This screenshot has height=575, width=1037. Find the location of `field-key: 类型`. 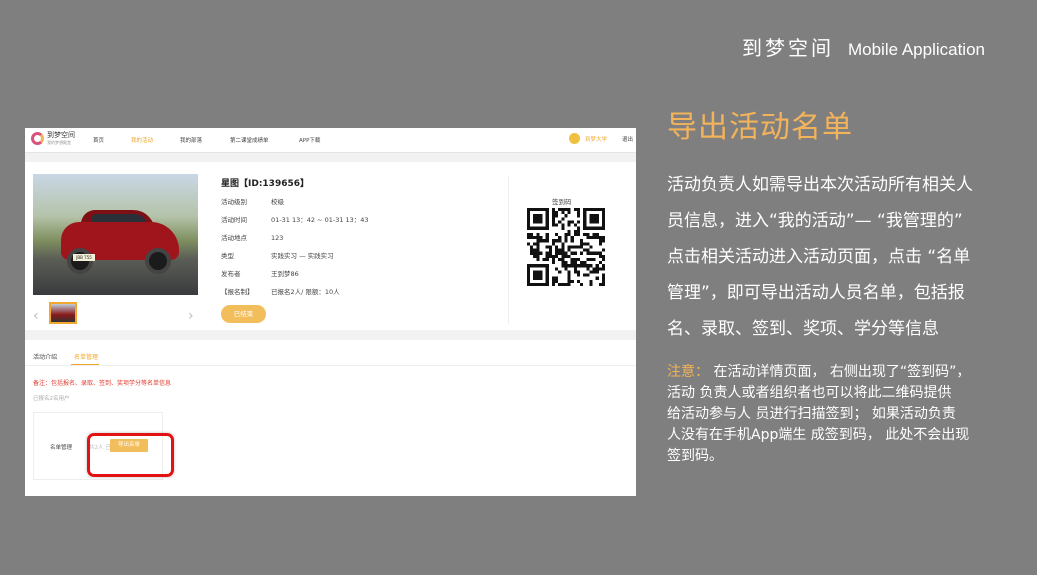

field-key: 类型 is located at coordinates (227, 256).